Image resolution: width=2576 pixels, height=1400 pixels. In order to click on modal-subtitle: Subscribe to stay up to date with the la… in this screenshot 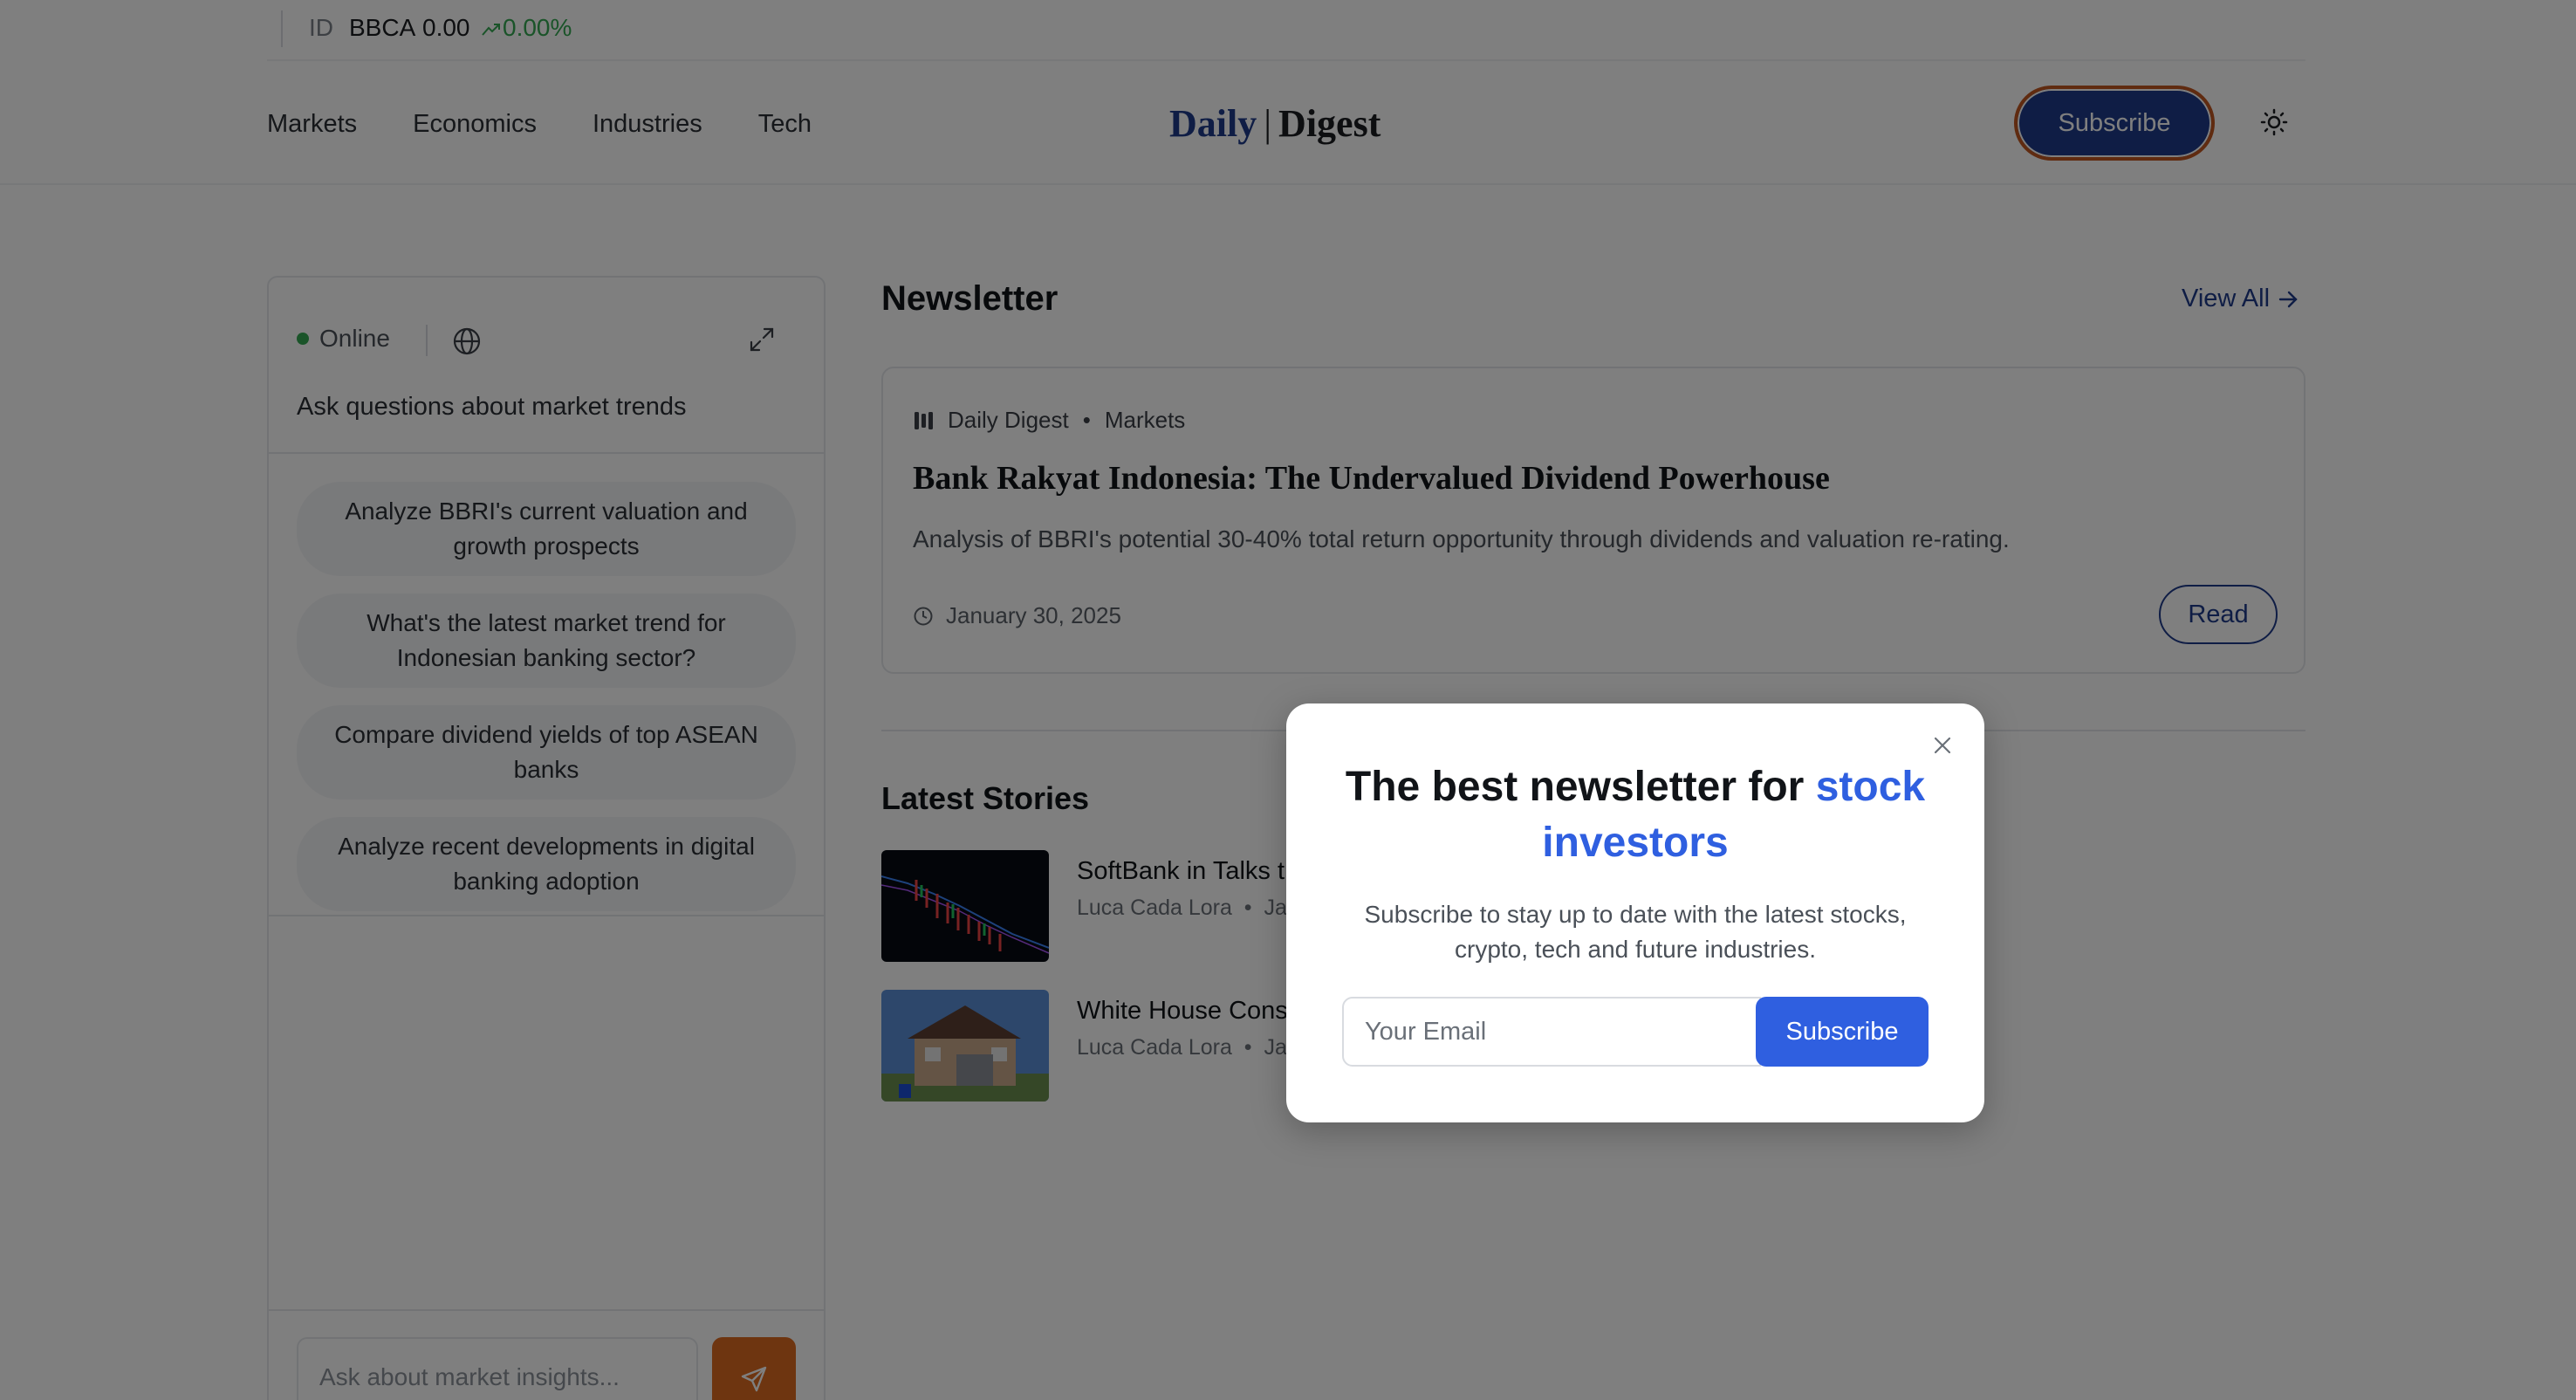, I will do `click(1635, 932)`.